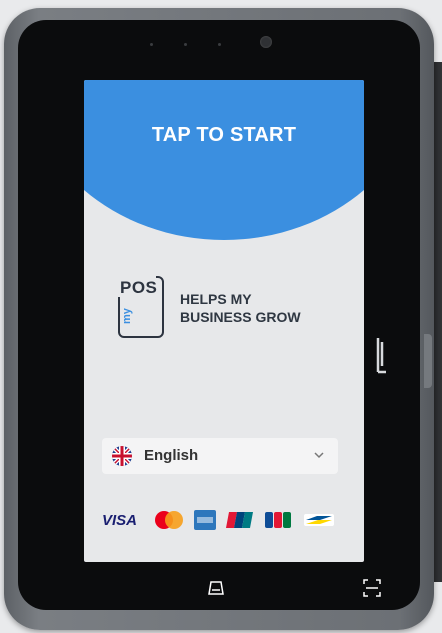 This screenshot has height=633, width=442. What do you see at coordinates (220, 456) in the screenshot?
I see `language-selector: English` at bounding box center [220, 456].